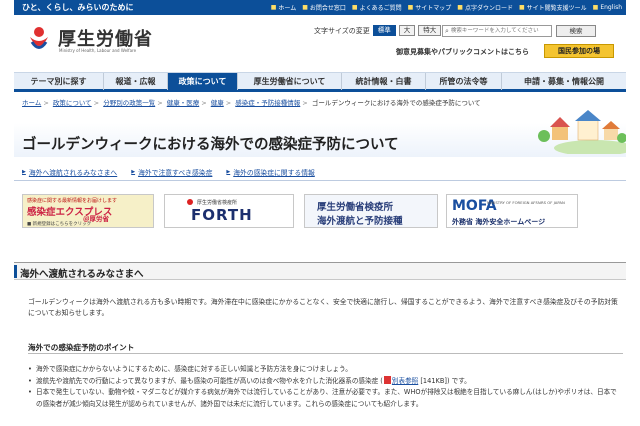 The width and height of the screenshot is (640, 426). Describe the element at coordinates (39, 40) in the screenshot. I see `ministry-logo-icon` at that location.